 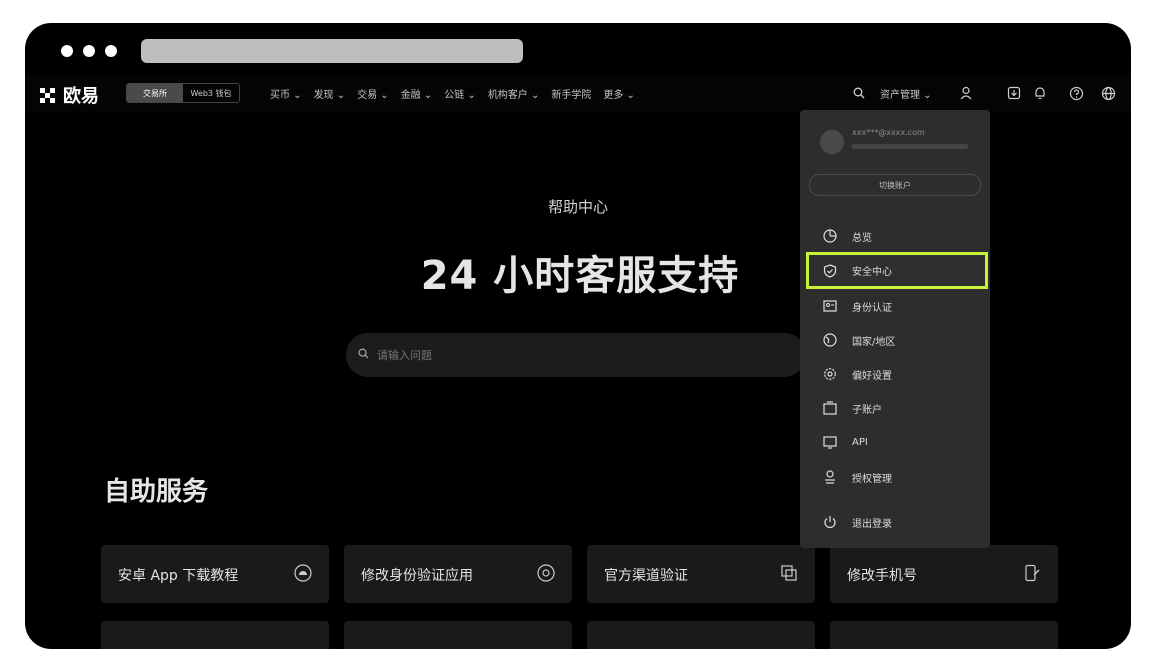 What do you see at coordinates (546, 573) in the screenshot?
I see `authenticator-icon` at bounding box center [546, 573].